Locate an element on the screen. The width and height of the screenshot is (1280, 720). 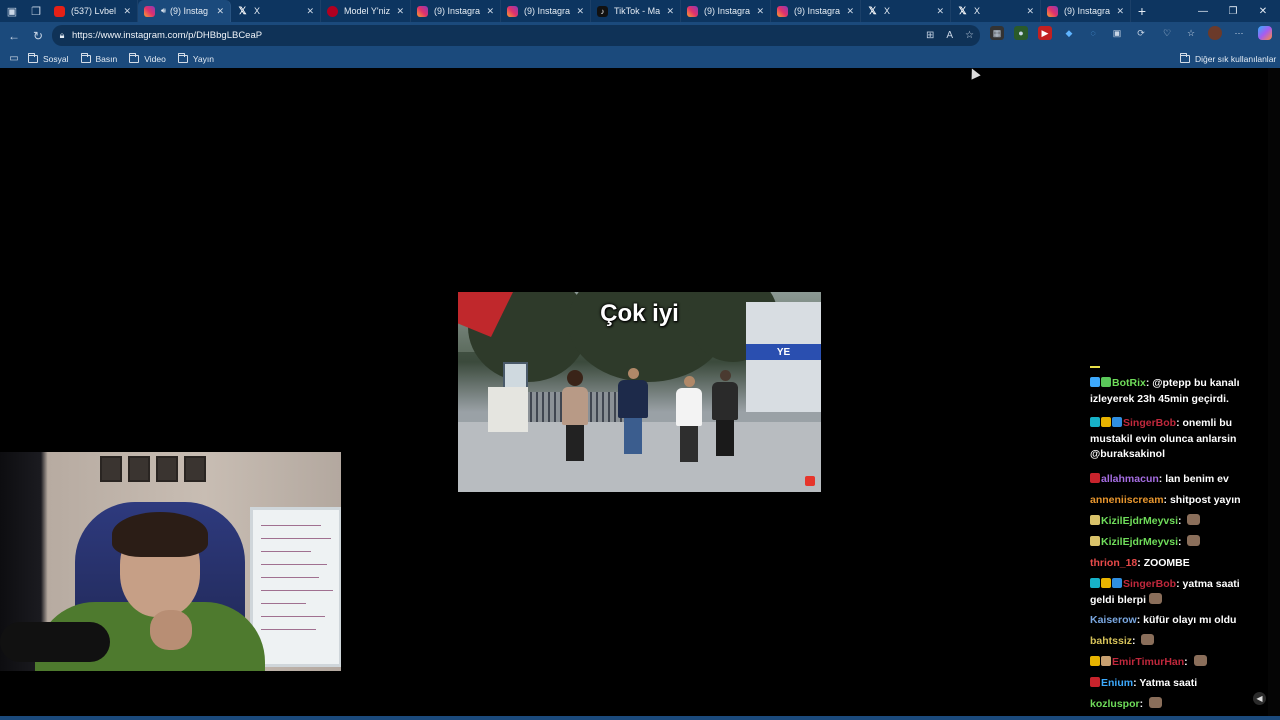
tab-audio-icon: 🔊︎ is located at coordinates (163, 11).